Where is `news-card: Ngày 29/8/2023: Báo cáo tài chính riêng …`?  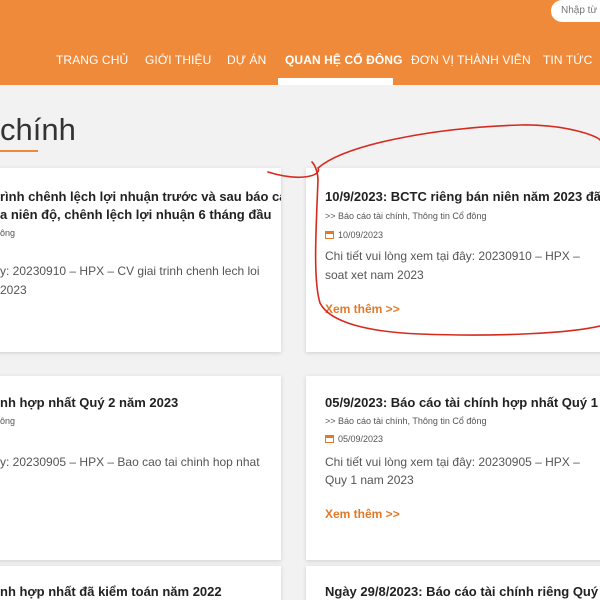
news-card: Ngày 29/8/2023: Báo cáo tài chính riêng … is located at coordinates (453, 583).